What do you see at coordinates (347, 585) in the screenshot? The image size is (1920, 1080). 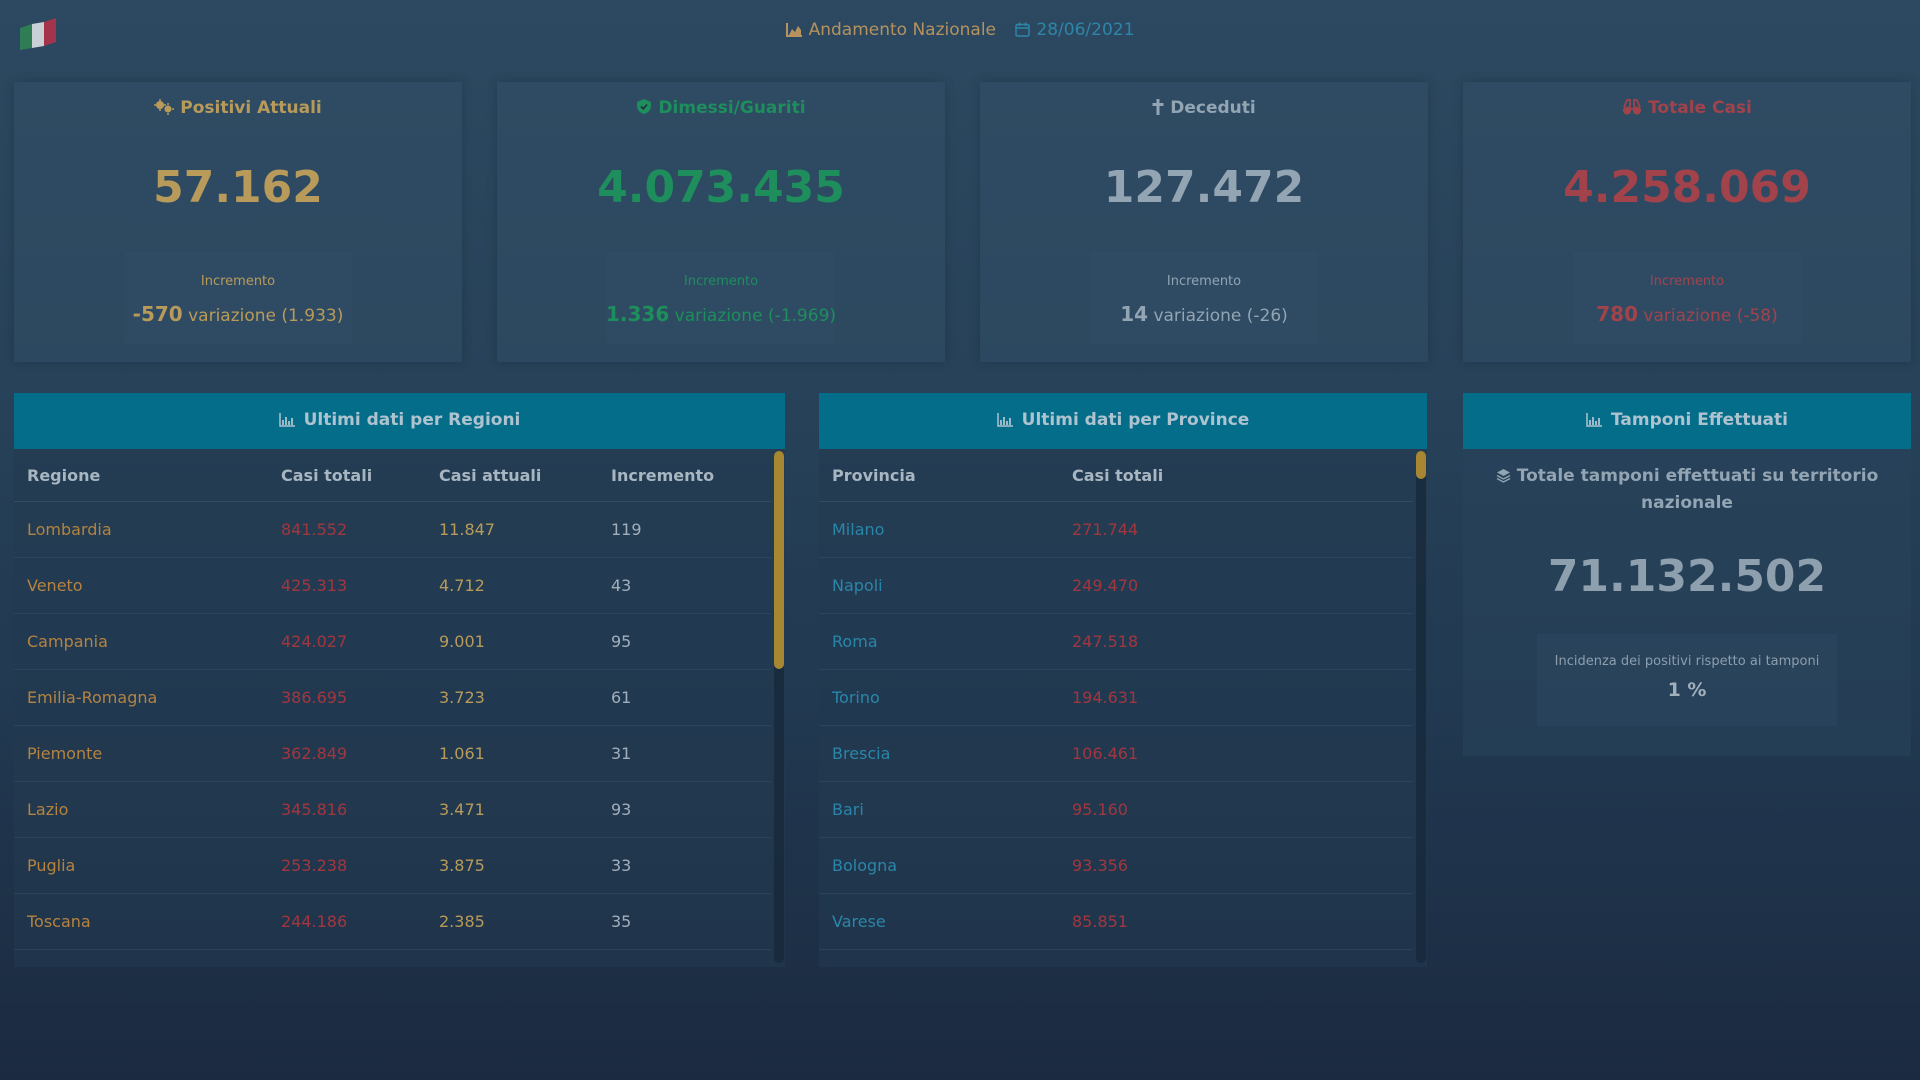 I see `cell-casi-totali: 425.313` at bounding box center [347, 585].